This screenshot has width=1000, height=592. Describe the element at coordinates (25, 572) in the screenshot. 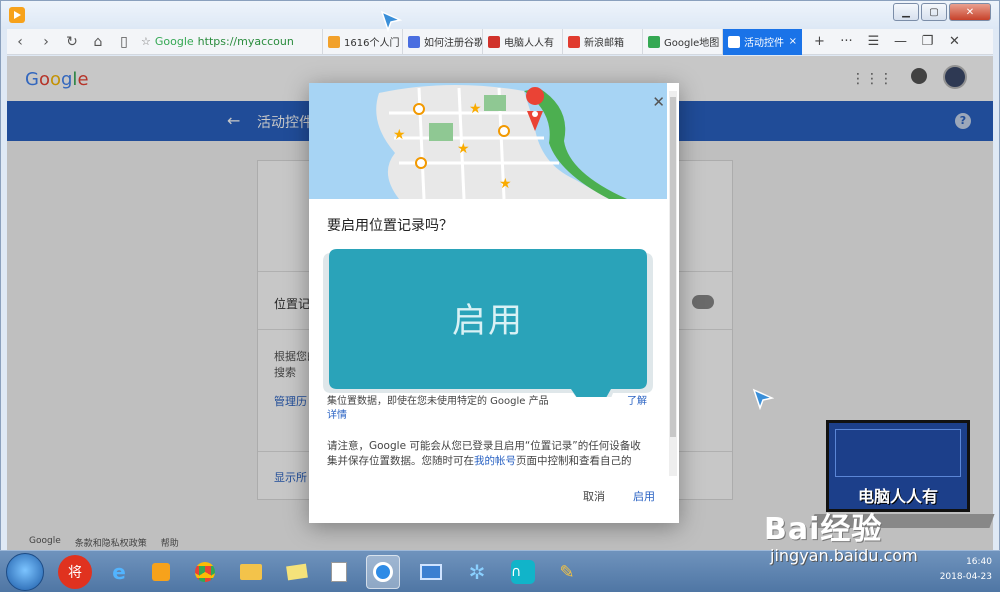

I see `start-button` at that location.